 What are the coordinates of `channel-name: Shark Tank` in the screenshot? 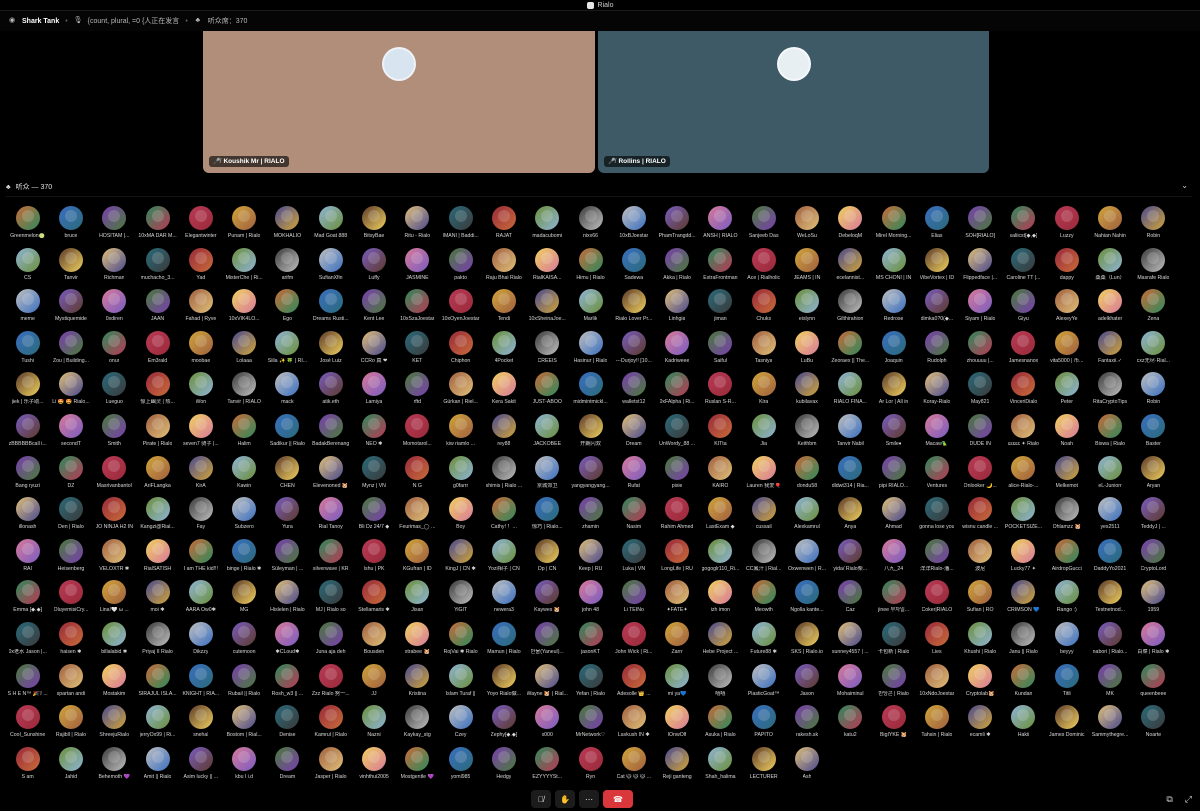 It's located at (40, 21).